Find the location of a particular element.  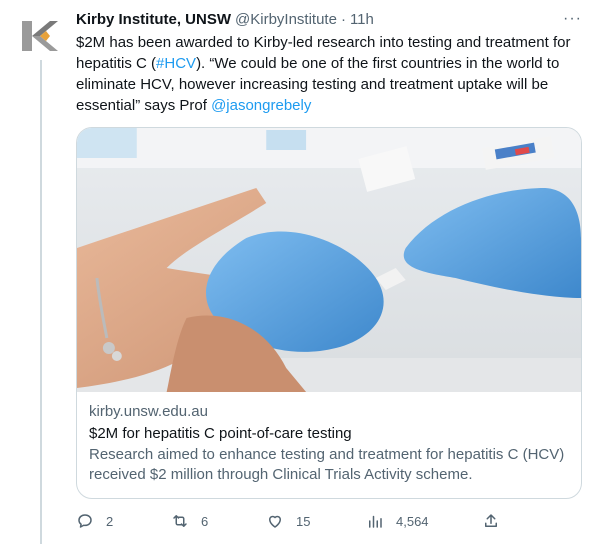

like-button: 15 is located at coordinates (288, 521).